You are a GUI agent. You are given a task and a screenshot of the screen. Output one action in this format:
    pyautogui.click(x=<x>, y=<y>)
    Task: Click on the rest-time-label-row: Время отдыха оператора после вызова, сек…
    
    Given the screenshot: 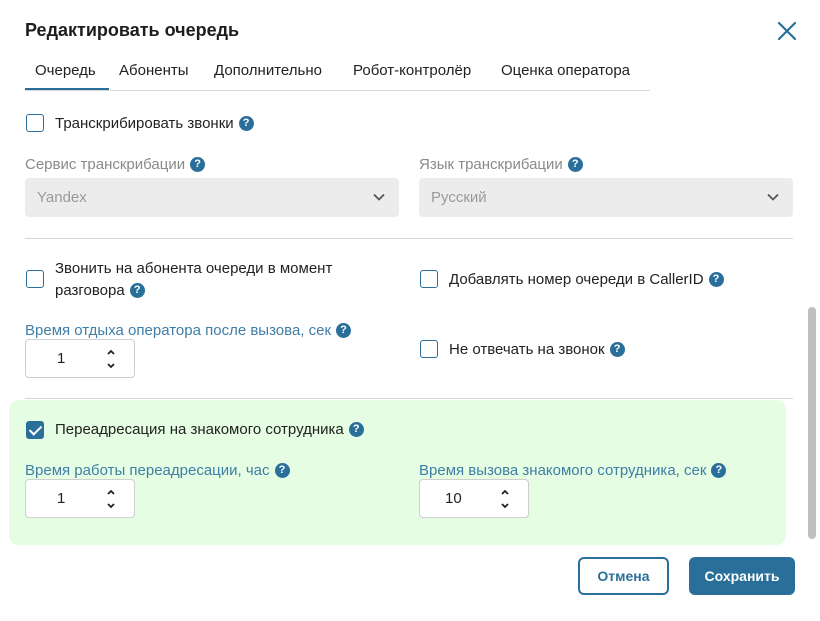 What is the action you would take?
    pyautogui.click(x=188, y=330)
    